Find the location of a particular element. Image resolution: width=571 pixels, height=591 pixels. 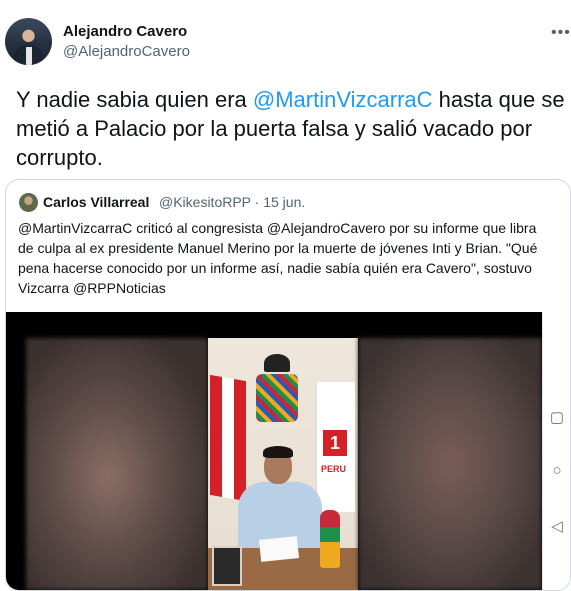

book is located at coordinates (227, 566).